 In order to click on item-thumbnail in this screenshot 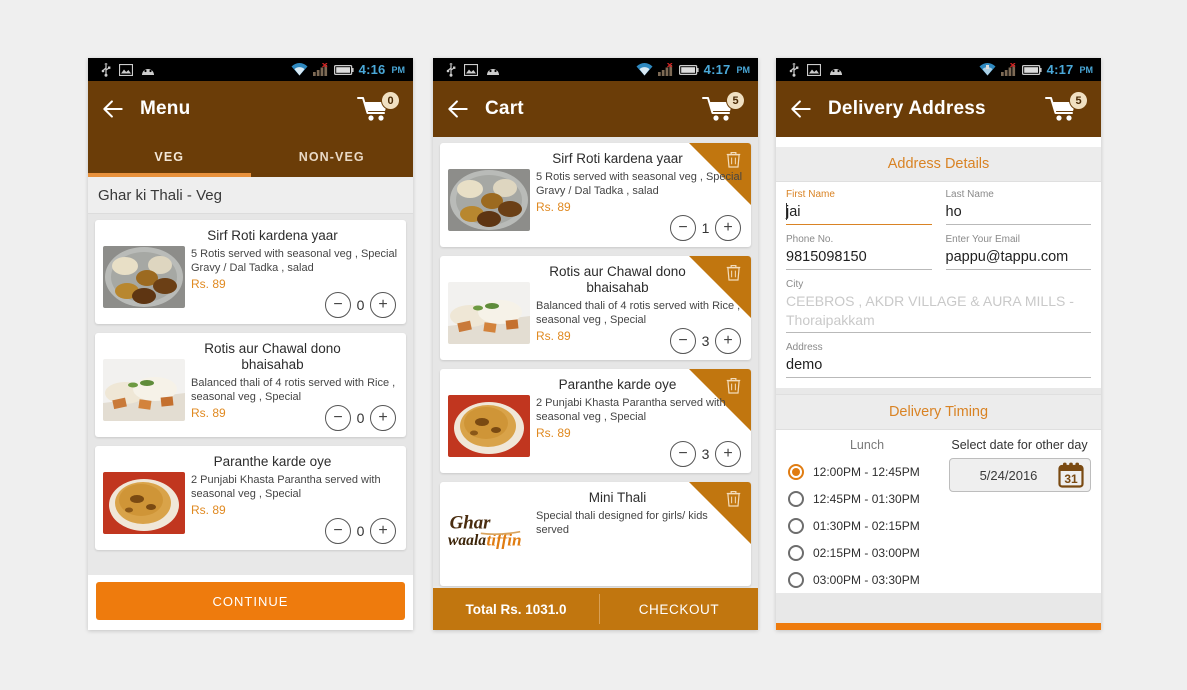, I will do `click(144, 390)`.